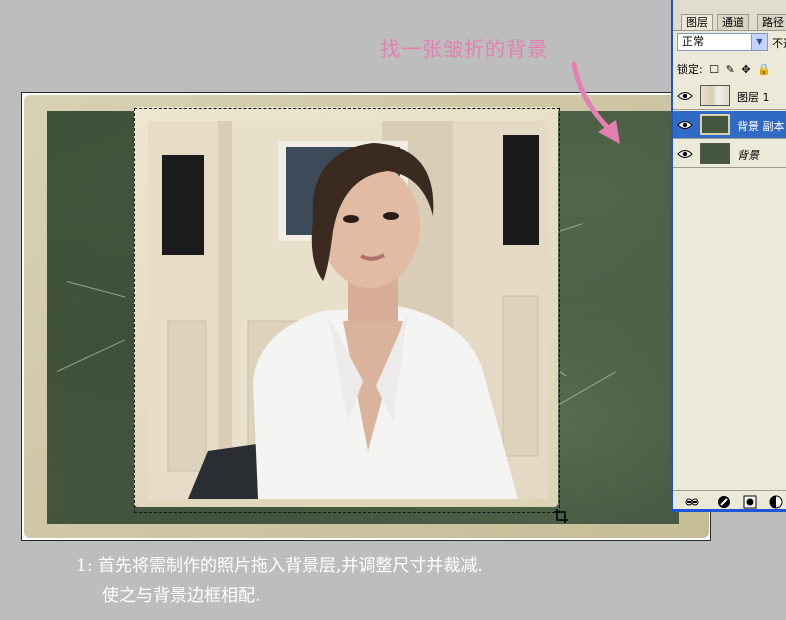 The image size is (786, 620). Describe the element at coordinates (753, 97) in the screenshot. I see `layer-name: 图层 1` at that location.